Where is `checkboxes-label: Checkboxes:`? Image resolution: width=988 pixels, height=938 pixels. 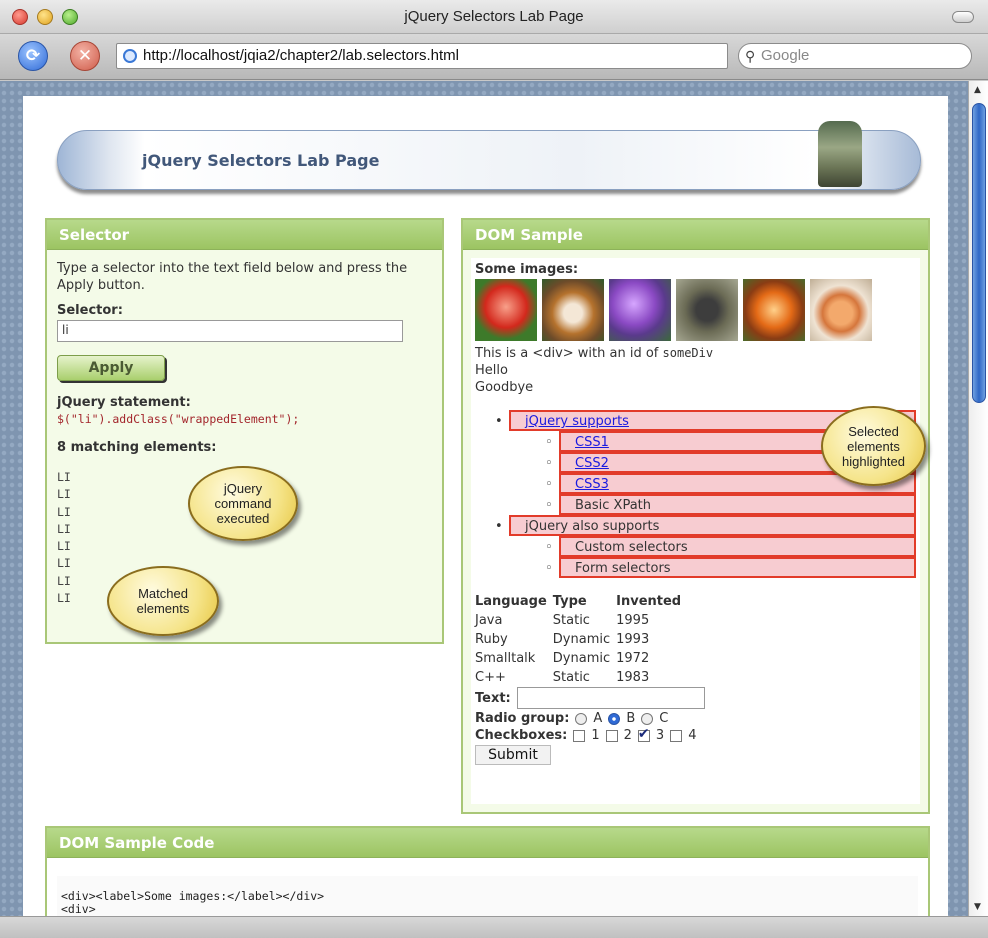 checkboxes-label: Checkboxes: is located at coordinates (521, 735).